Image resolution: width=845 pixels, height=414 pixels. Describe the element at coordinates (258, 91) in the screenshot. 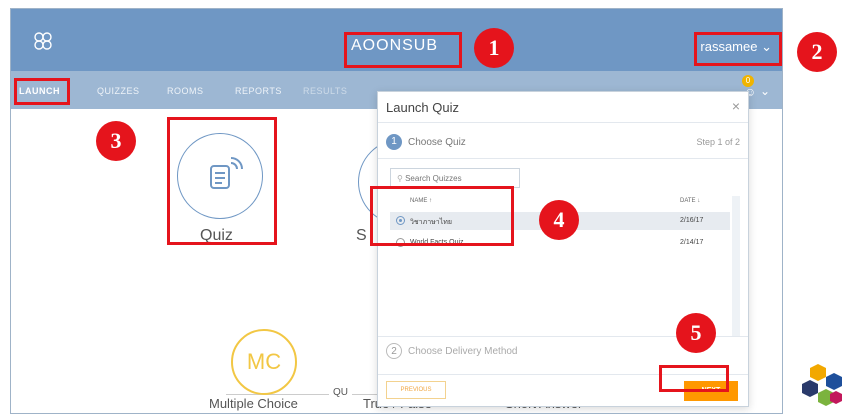

I see `tab-reports: REPORTS` at that location.